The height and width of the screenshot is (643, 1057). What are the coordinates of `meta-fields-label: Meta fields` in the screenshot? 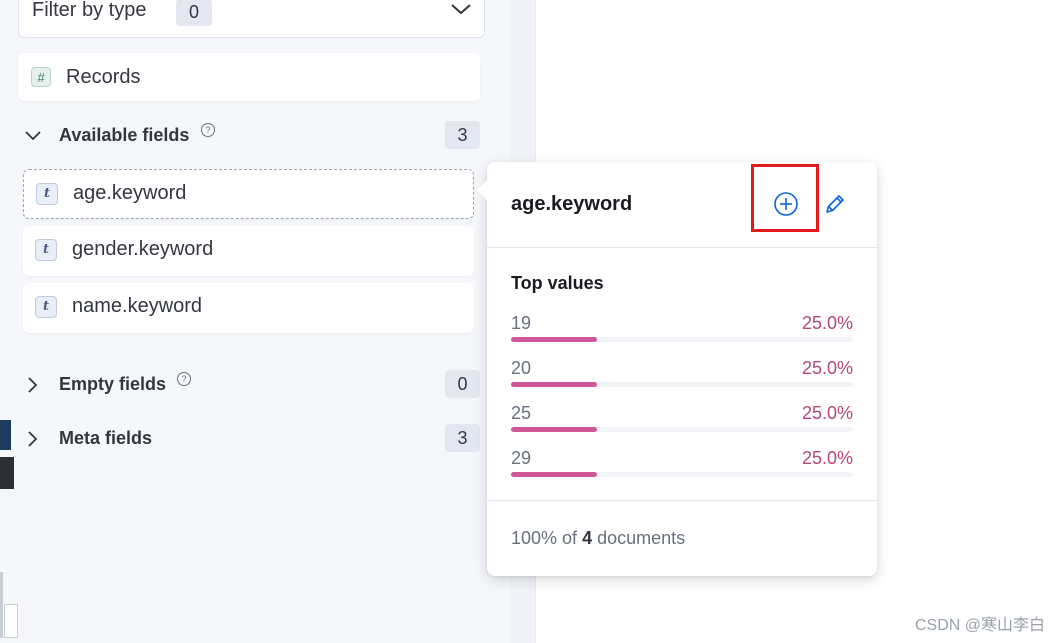 It's located at (106, 438).